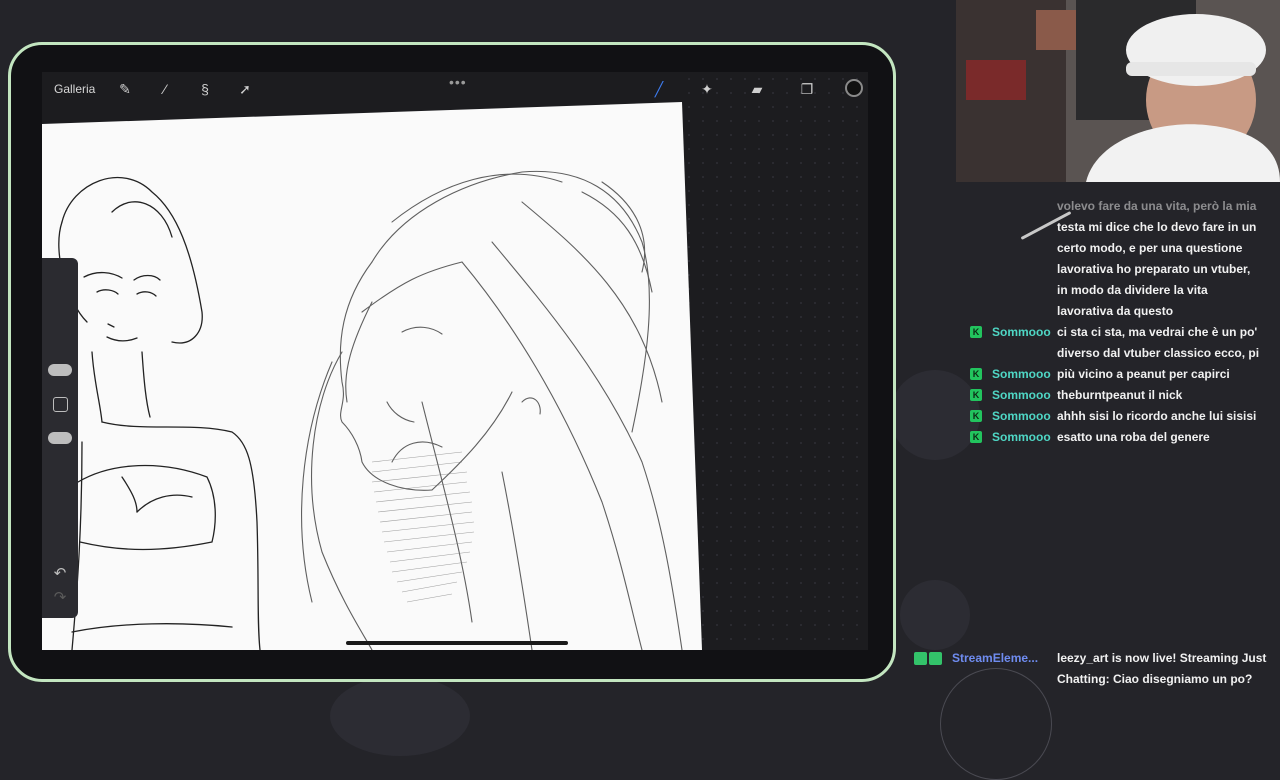 The width and height of the screenshot is (1280, 780). I want to click on webcam-feed, so click(1118, 91).